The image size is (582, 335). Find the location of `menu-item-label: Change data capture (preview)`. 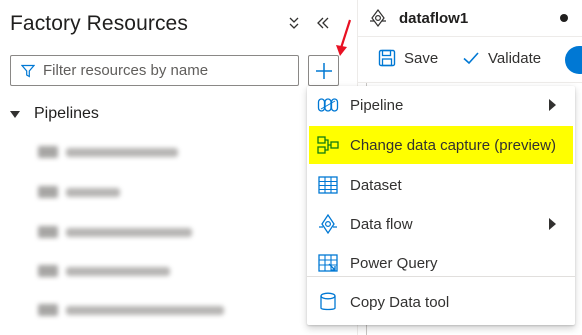

menu-item-label: Change data capture (preview) is located at coordinates (453, 145).